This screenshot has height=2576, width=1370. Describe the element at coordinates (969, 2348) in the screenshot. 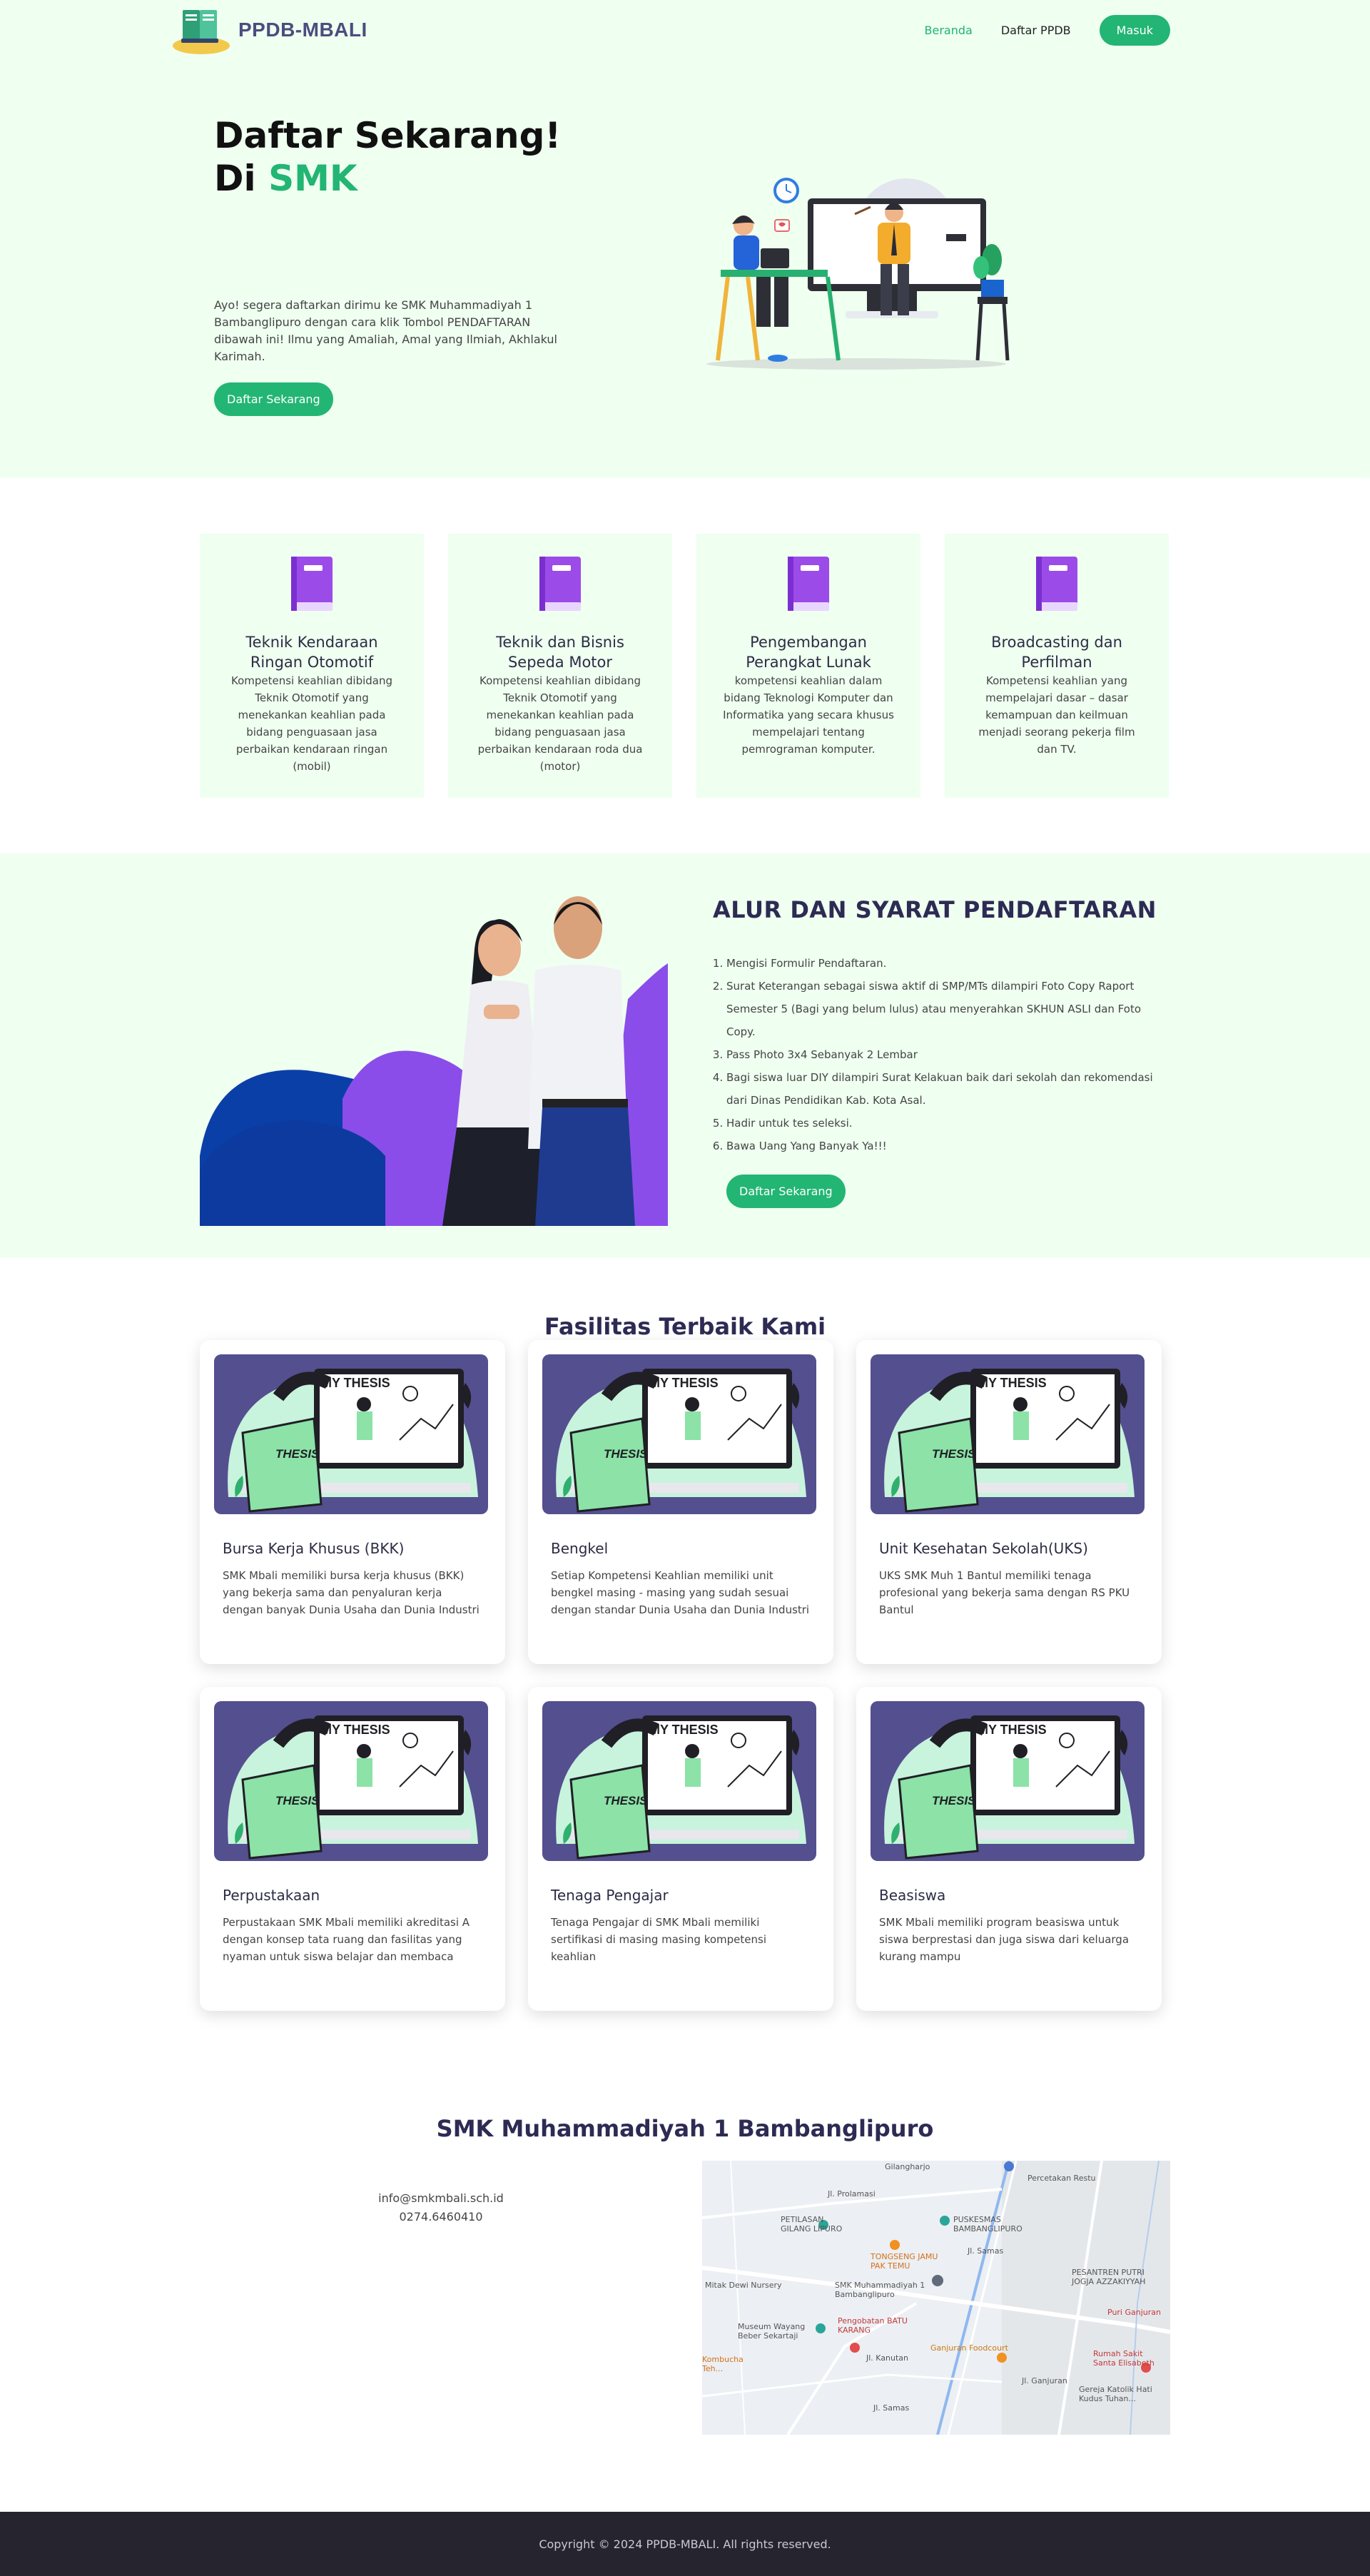

I see `map-label: Ganjuran Foodcourt` at that location.